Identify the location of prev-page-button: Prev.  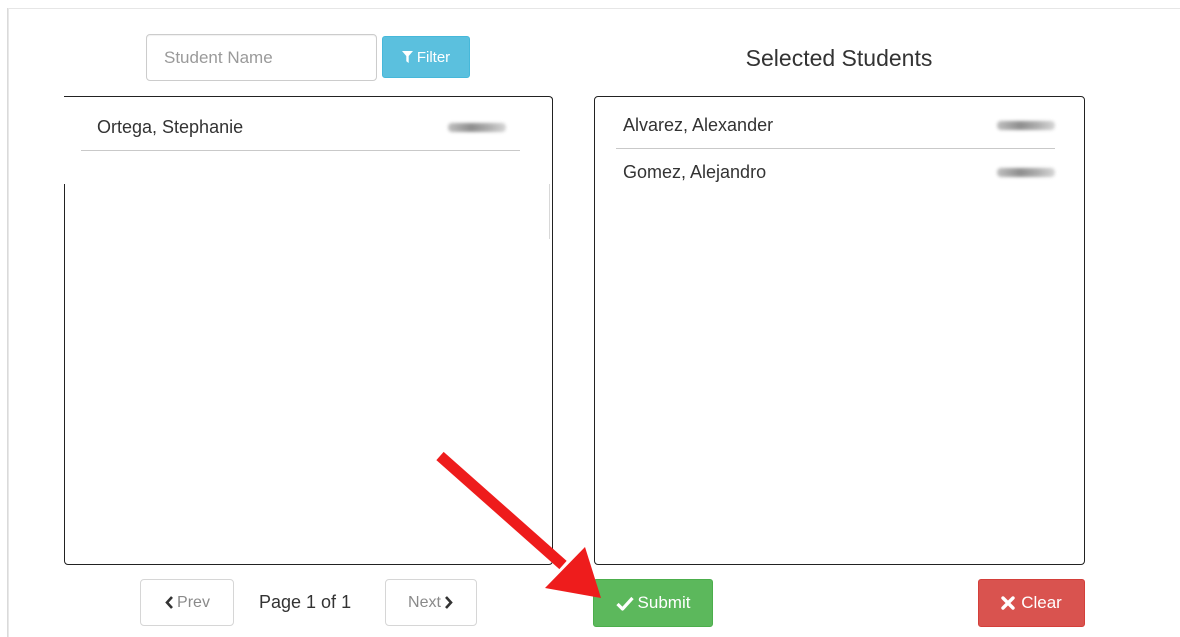
(187, 602).